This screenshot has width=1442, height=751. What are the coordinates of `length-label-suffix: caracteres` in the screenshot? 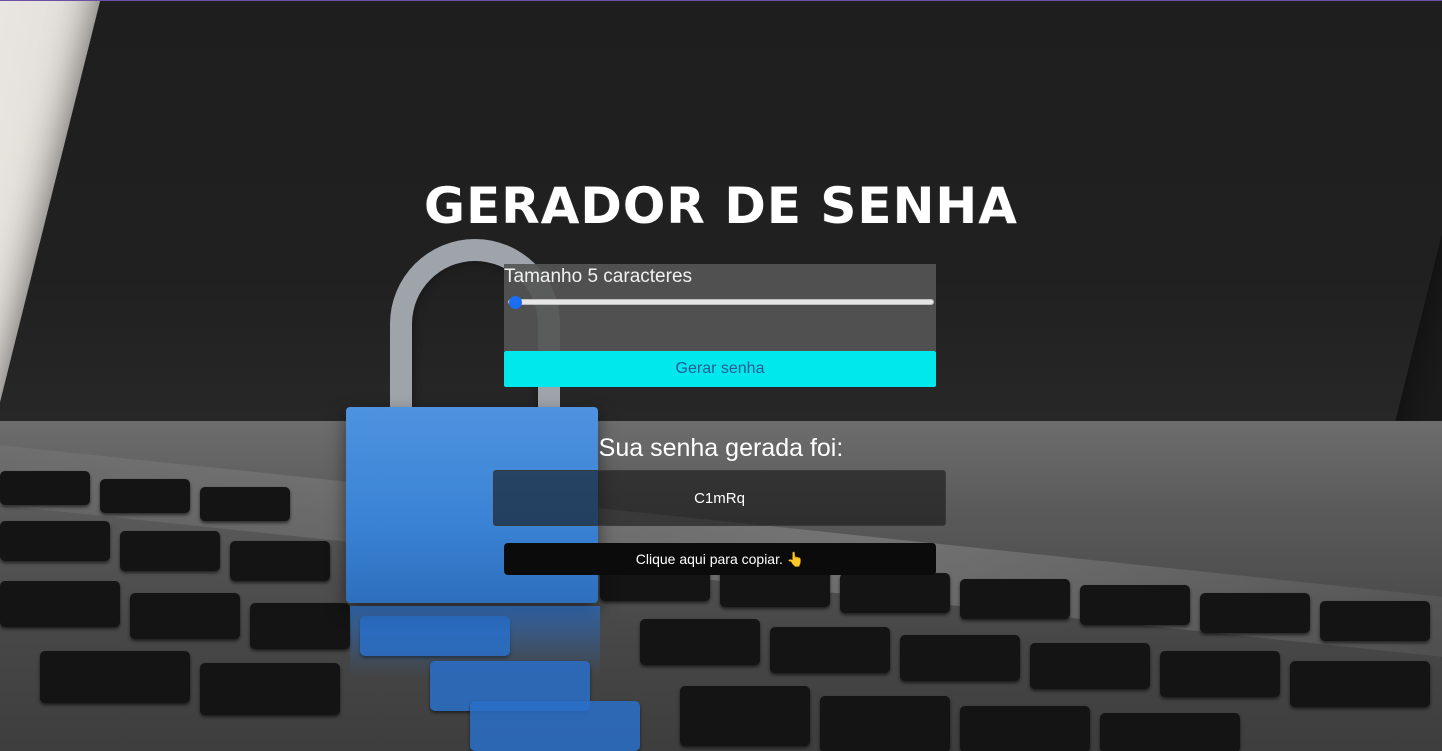 It's located at (645, 276).